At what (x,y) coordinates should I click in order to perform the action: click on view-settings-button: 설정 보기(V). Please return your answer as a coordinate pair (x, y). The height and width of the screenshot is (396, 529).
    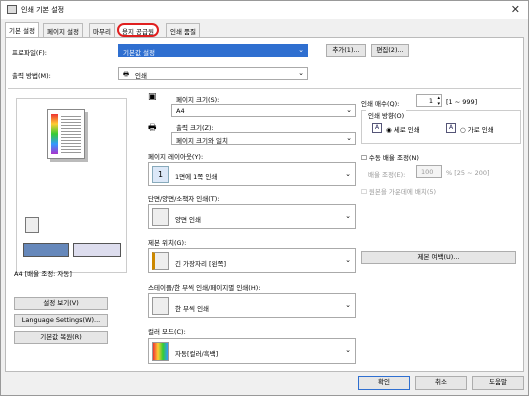
    Looking at the image, I should click on (61, 303).